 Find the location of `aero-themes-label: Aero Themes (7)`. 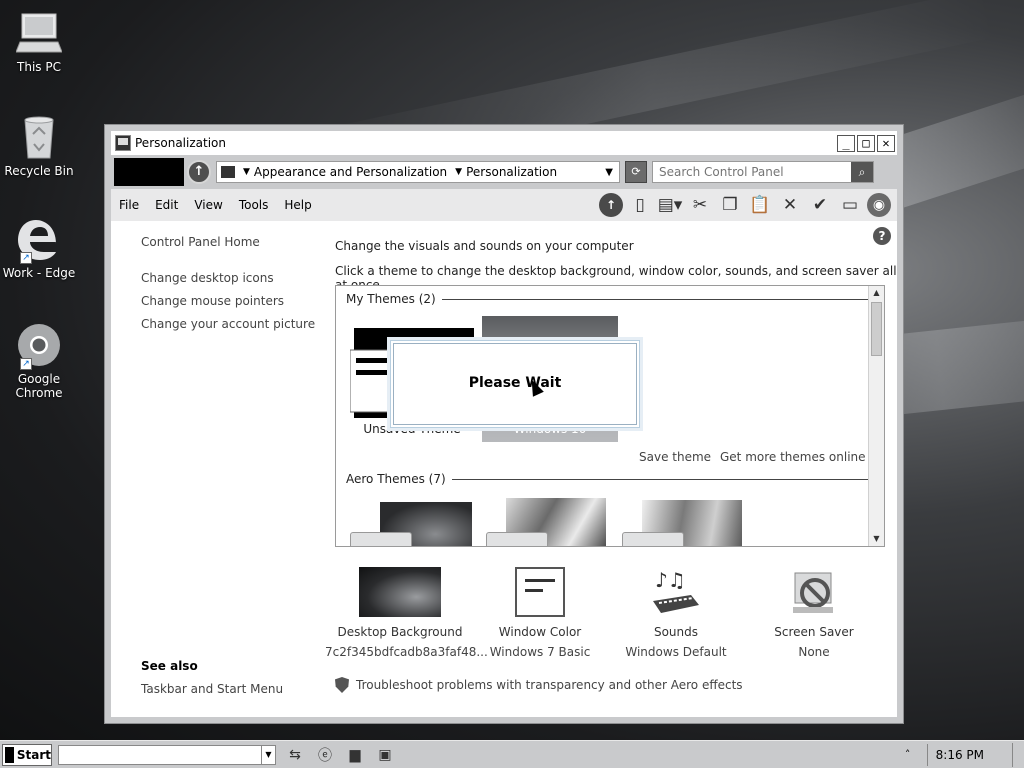

aero-themes-label: Aero Themes (7) is located at coordinates (396, 479).